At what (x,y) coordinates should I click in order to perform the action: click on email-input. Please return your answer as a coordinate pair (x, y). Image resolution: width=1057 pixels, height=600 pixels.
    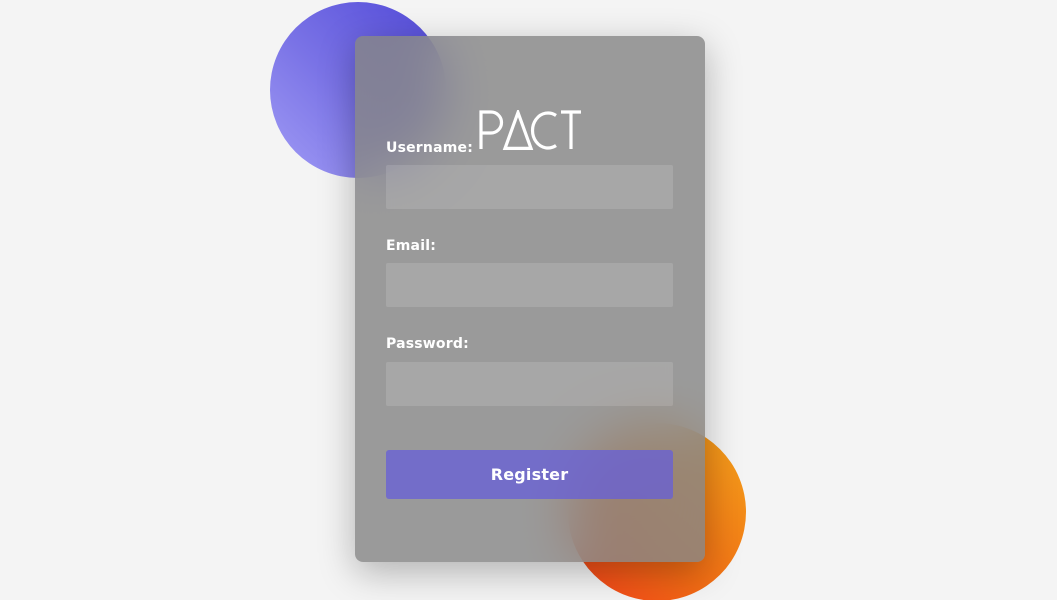
    Looking at the image, I should click on (529, 285).